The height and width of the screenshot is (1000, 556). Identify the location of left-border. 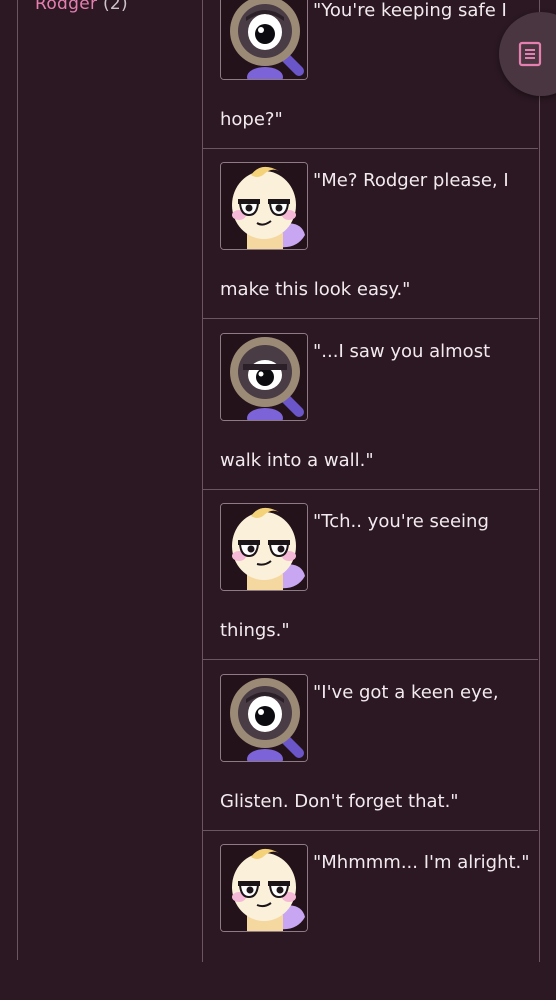
(17, 480).